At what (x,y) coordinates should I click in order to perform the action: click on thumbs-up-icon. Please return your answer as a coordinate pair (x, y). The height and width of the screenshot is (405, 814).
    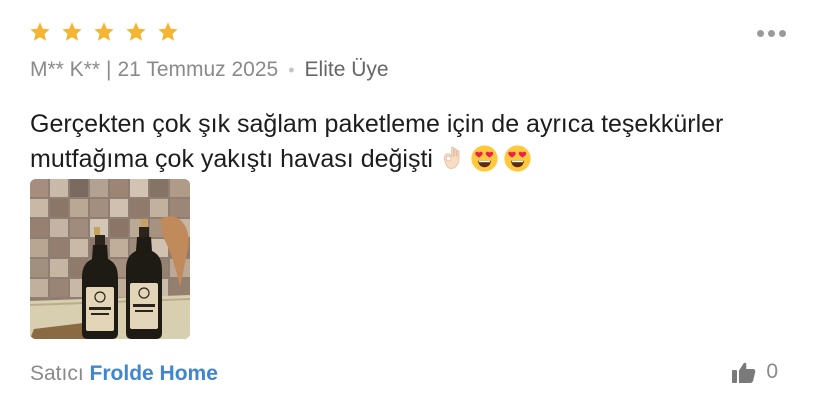
    Looking at the image, I should click on (744, 372).